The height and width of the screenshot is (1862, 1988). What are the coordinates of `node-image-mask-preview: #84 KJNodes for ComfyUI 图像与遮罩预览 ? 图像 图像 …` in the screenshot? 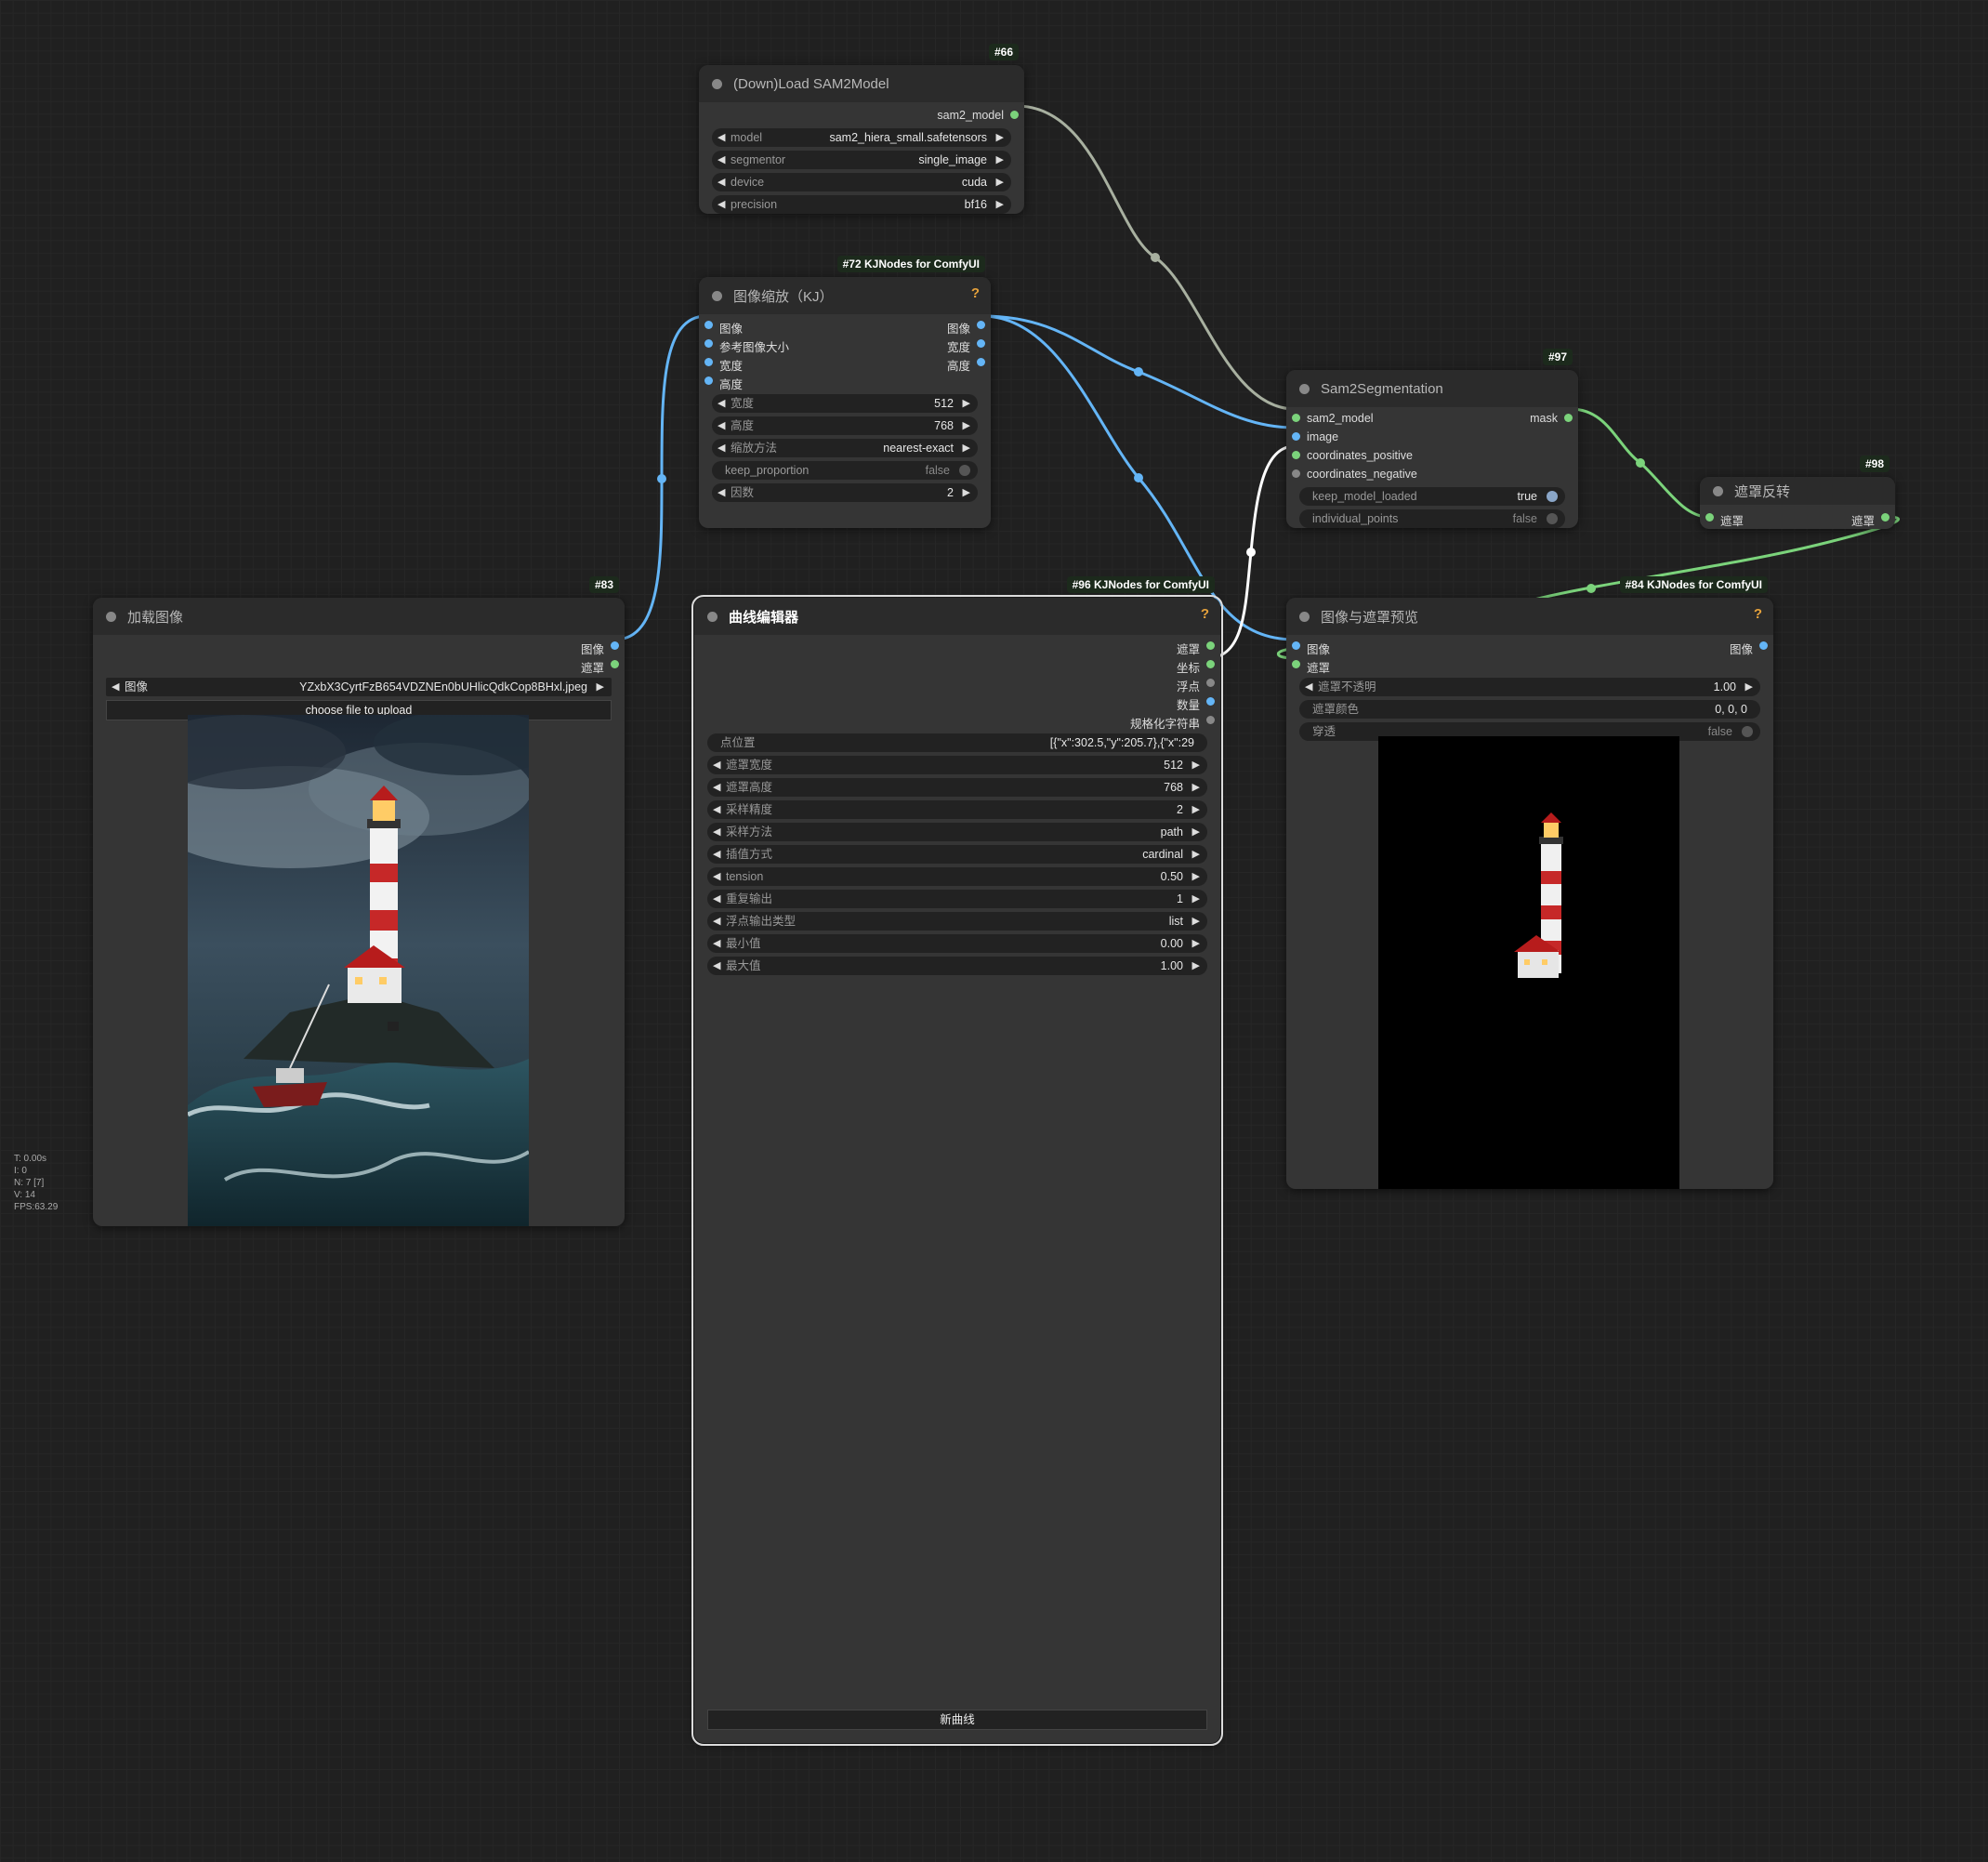 It's located at (1529, 883).